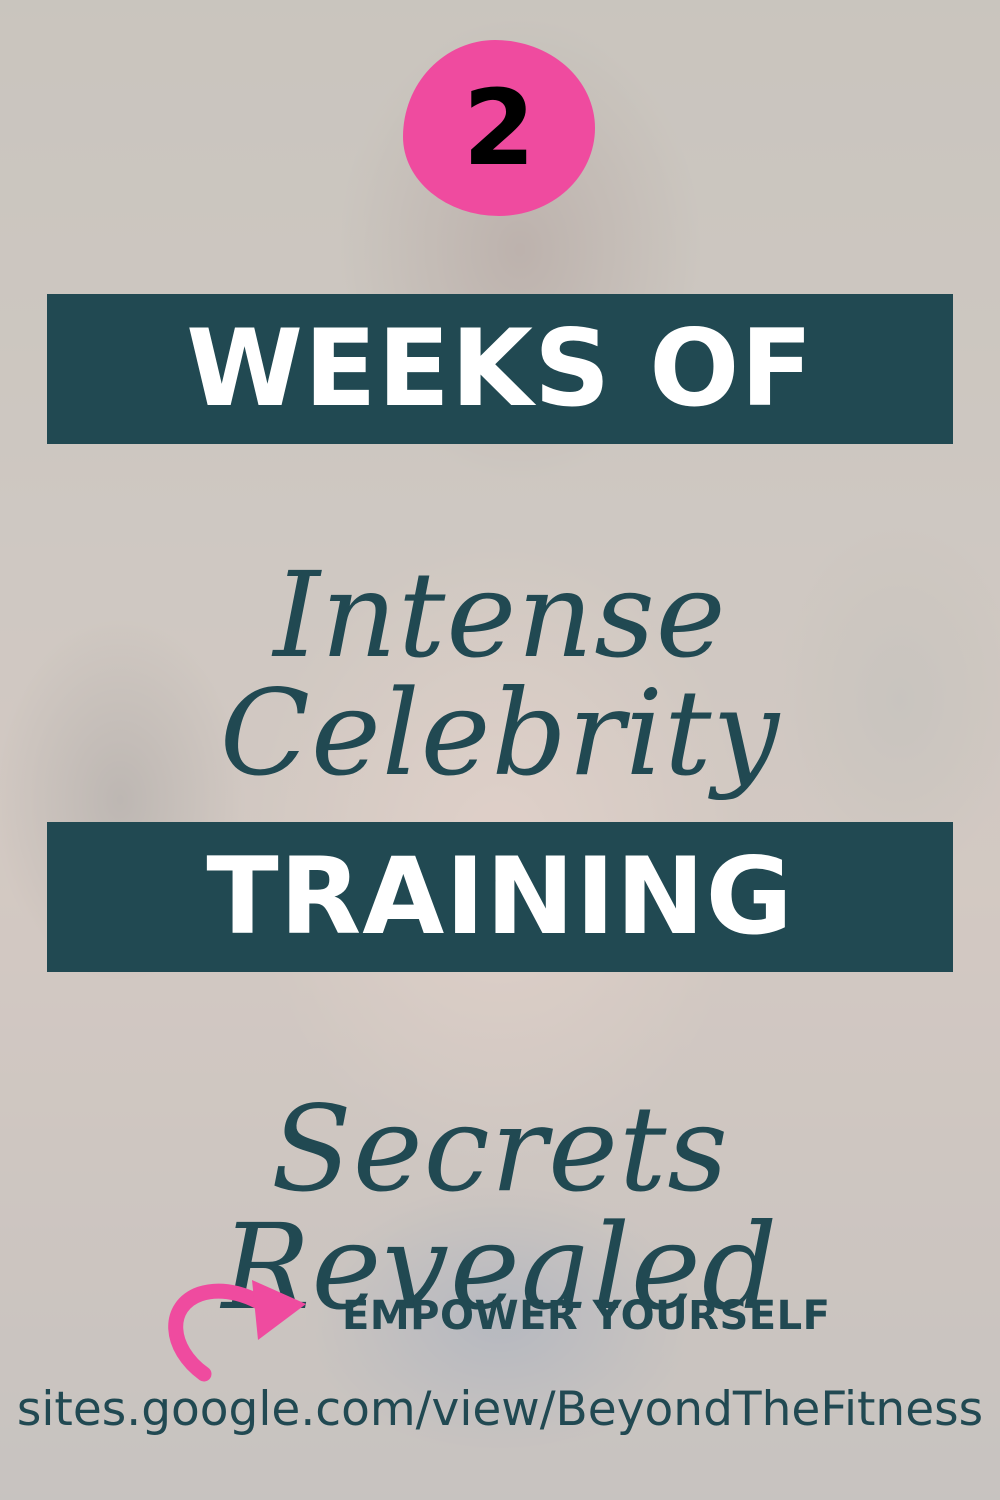 The width and height of the screenshot is (1000, 1500). I want to click on headline-banner-training: TRAINING, so click(500, 897).